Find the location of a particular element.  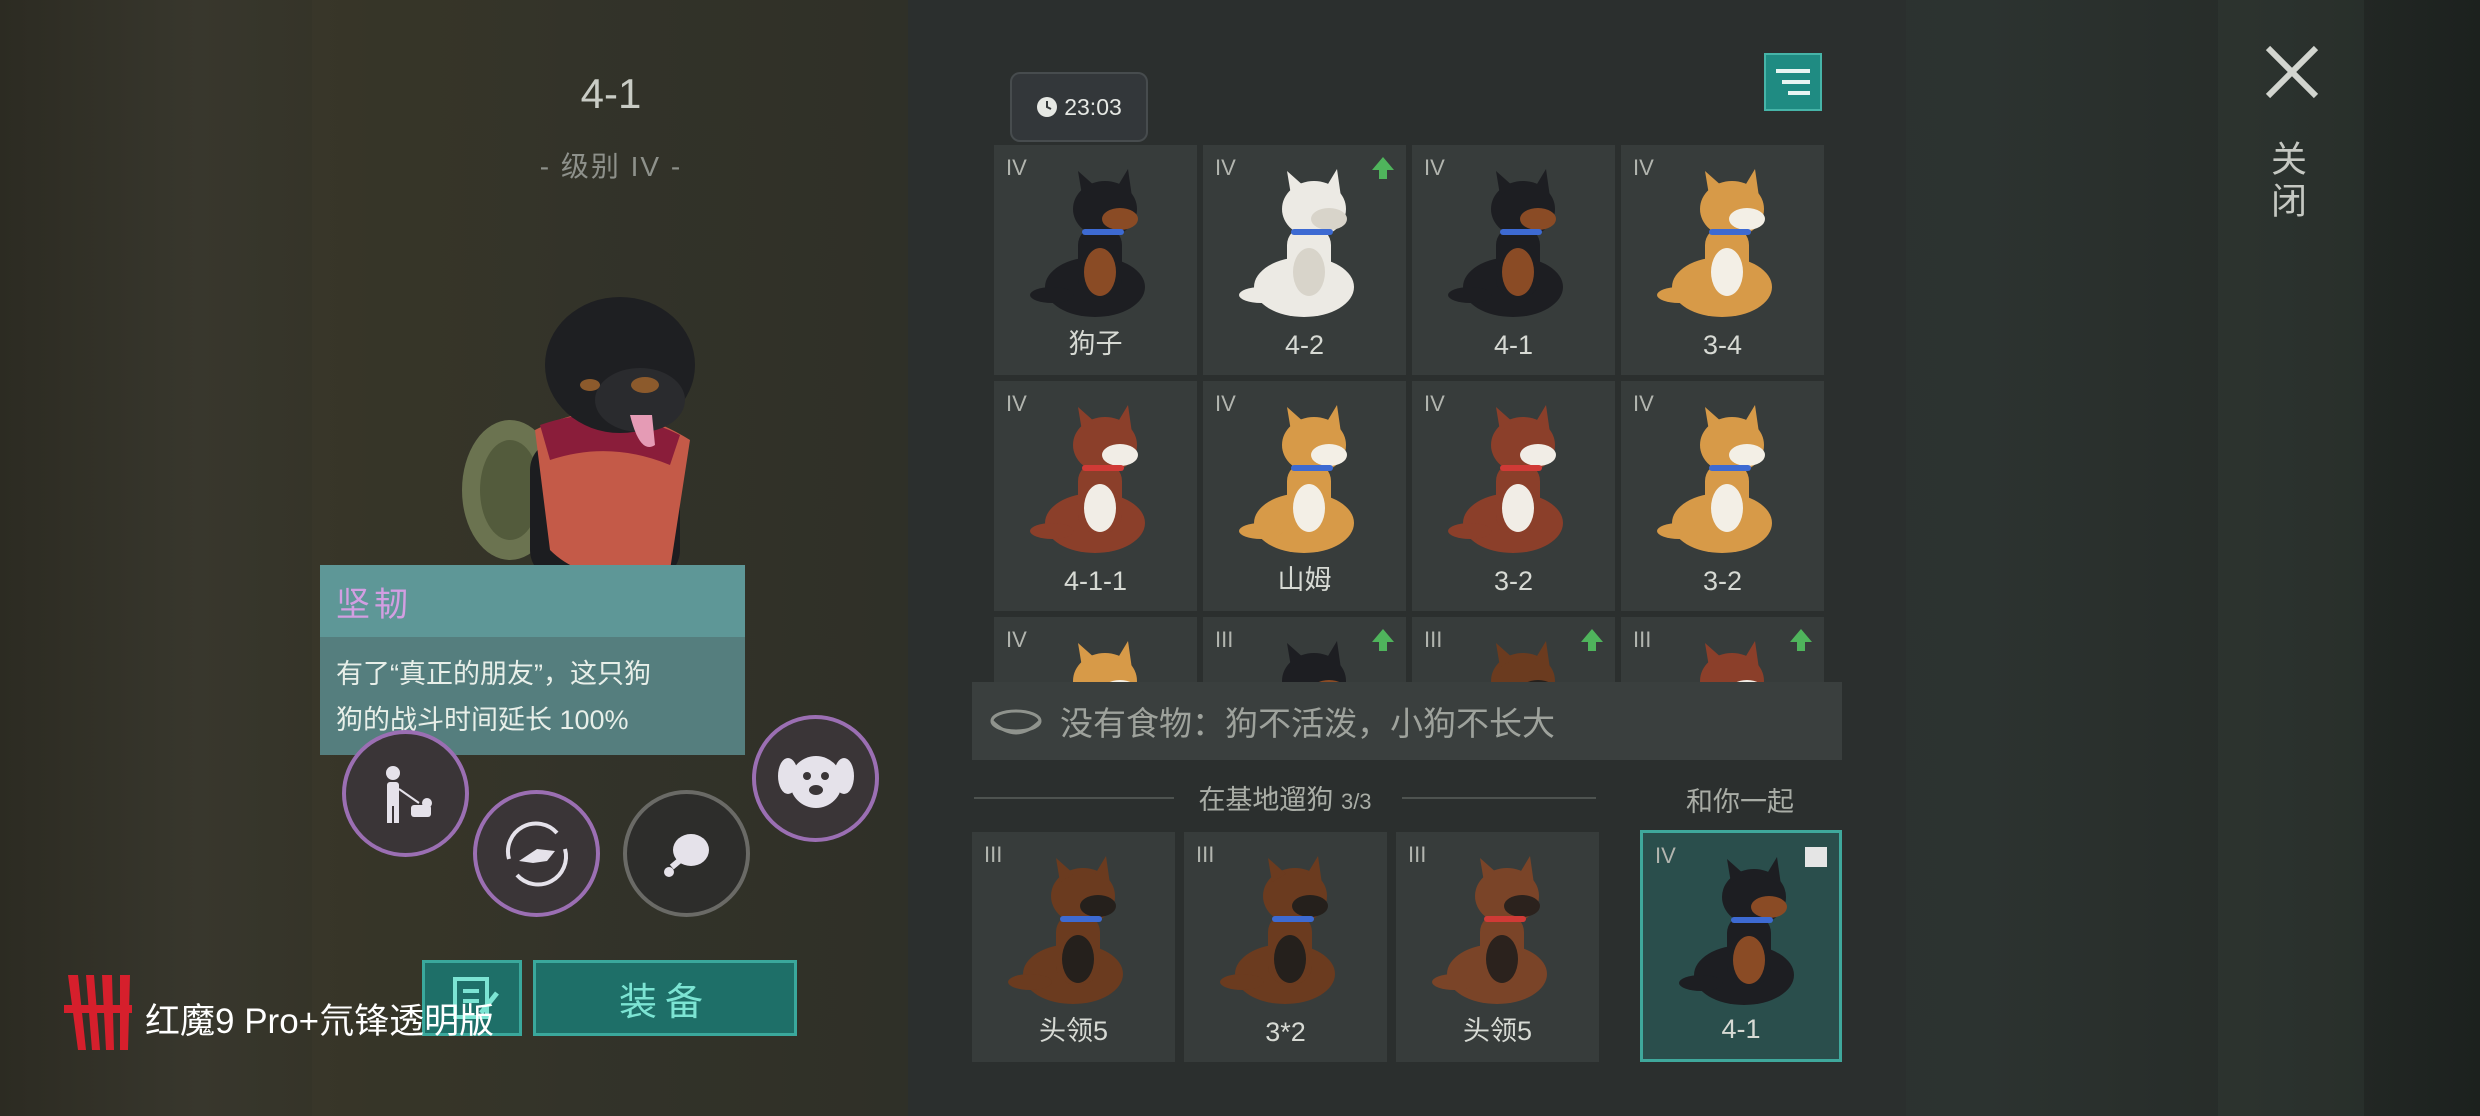

card-name: 4-2 is located at coordinates (1304, 345).